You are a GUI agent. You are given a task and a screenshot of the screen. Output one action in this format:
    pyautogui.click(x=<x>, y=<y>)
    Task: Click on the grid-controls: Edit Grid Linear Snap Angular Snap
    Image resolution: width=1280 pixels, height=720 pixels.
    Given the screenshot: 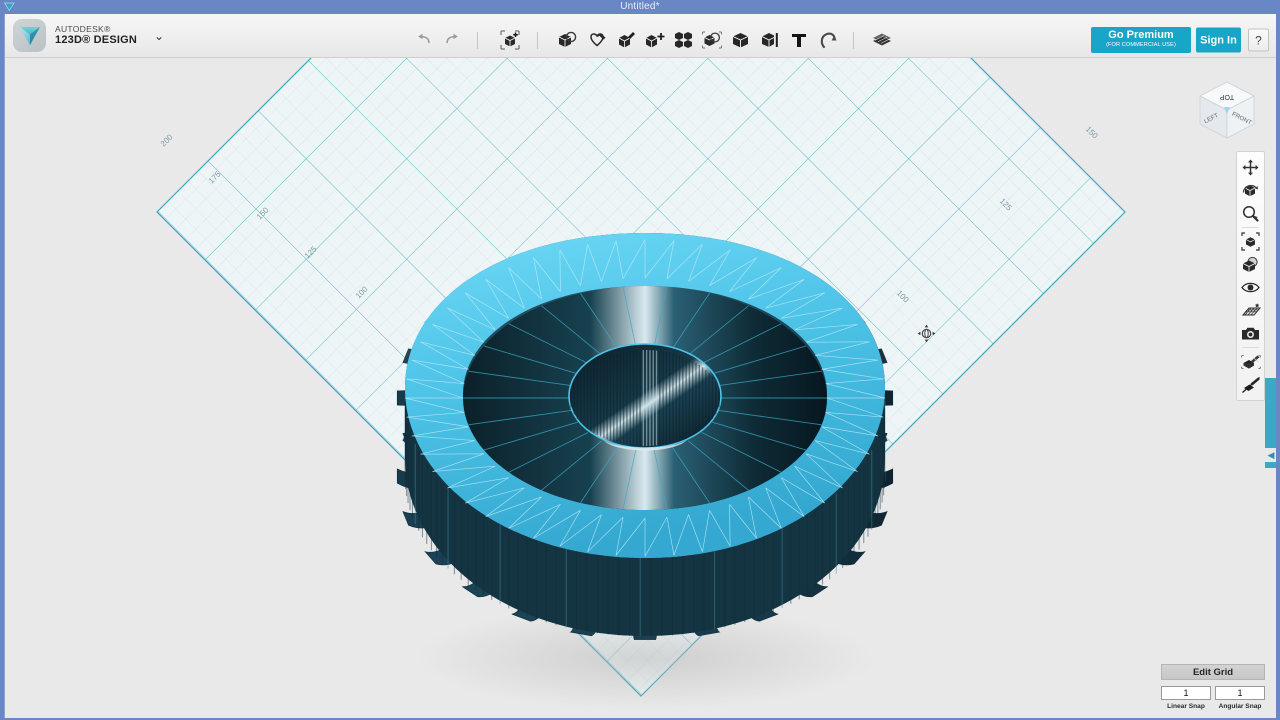 What is the action you would take?
    pyautogui.click(x=1213, y=687)
    